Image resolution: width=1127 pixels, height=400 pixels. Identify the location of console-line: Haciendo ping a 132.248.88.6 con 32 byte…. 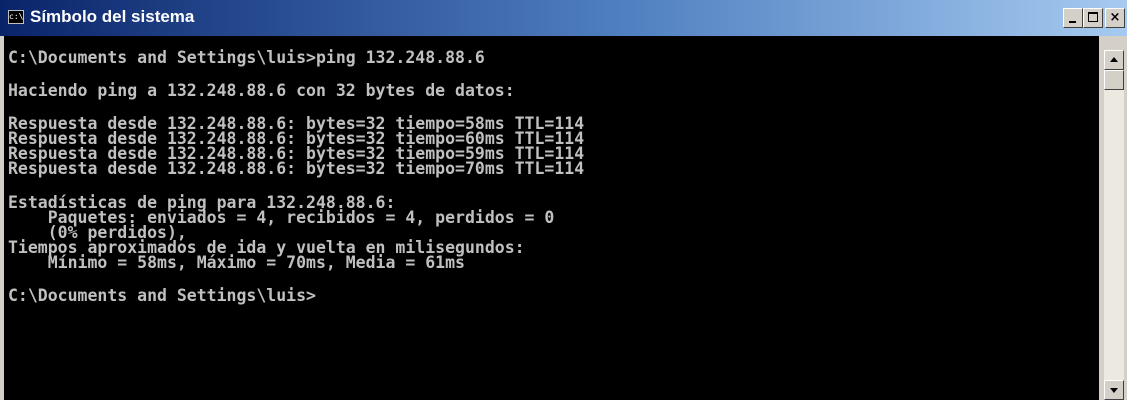
(261, 91).